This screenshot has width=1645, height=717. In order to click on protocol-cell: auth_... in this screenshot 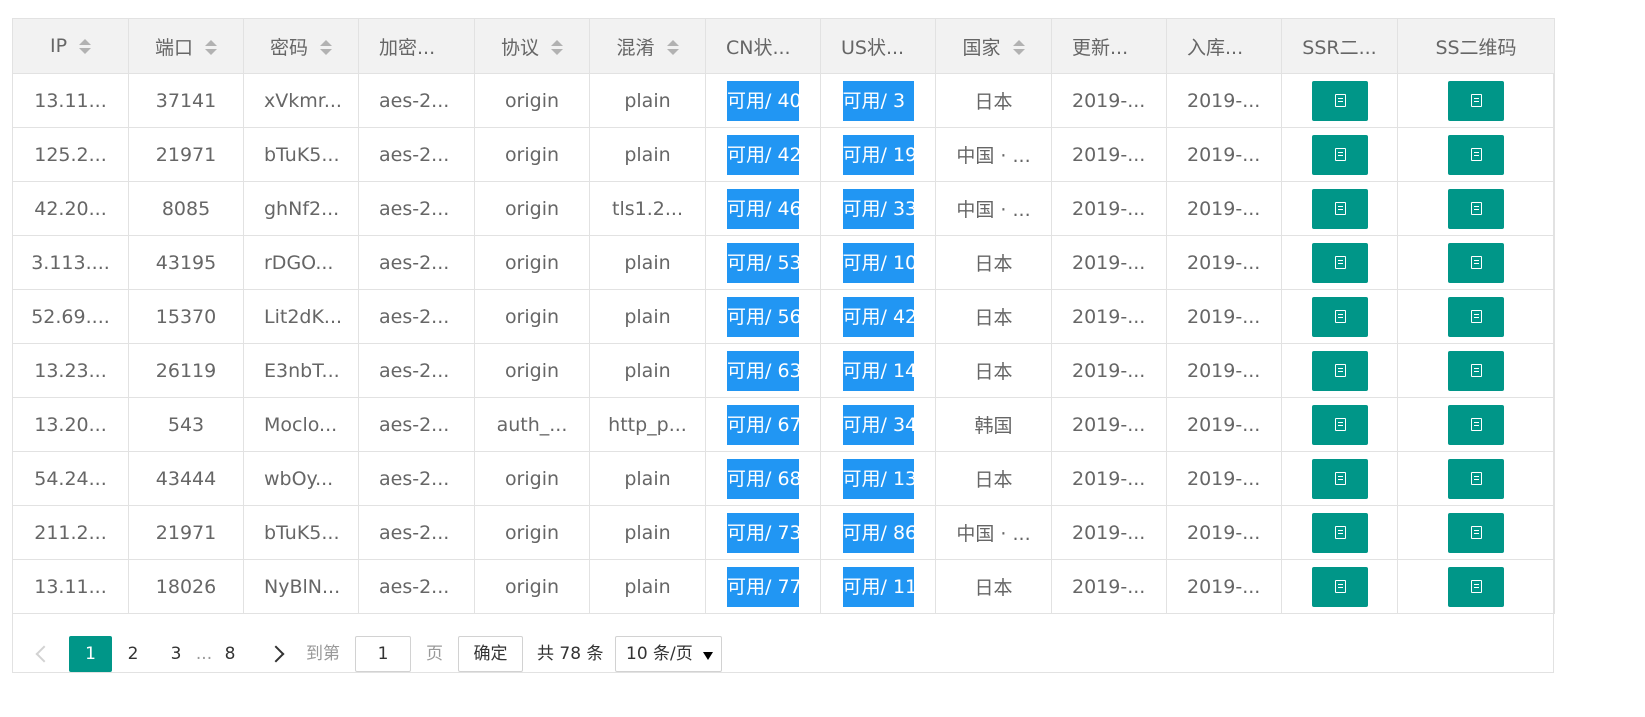, I will do `click(532, 424)`.